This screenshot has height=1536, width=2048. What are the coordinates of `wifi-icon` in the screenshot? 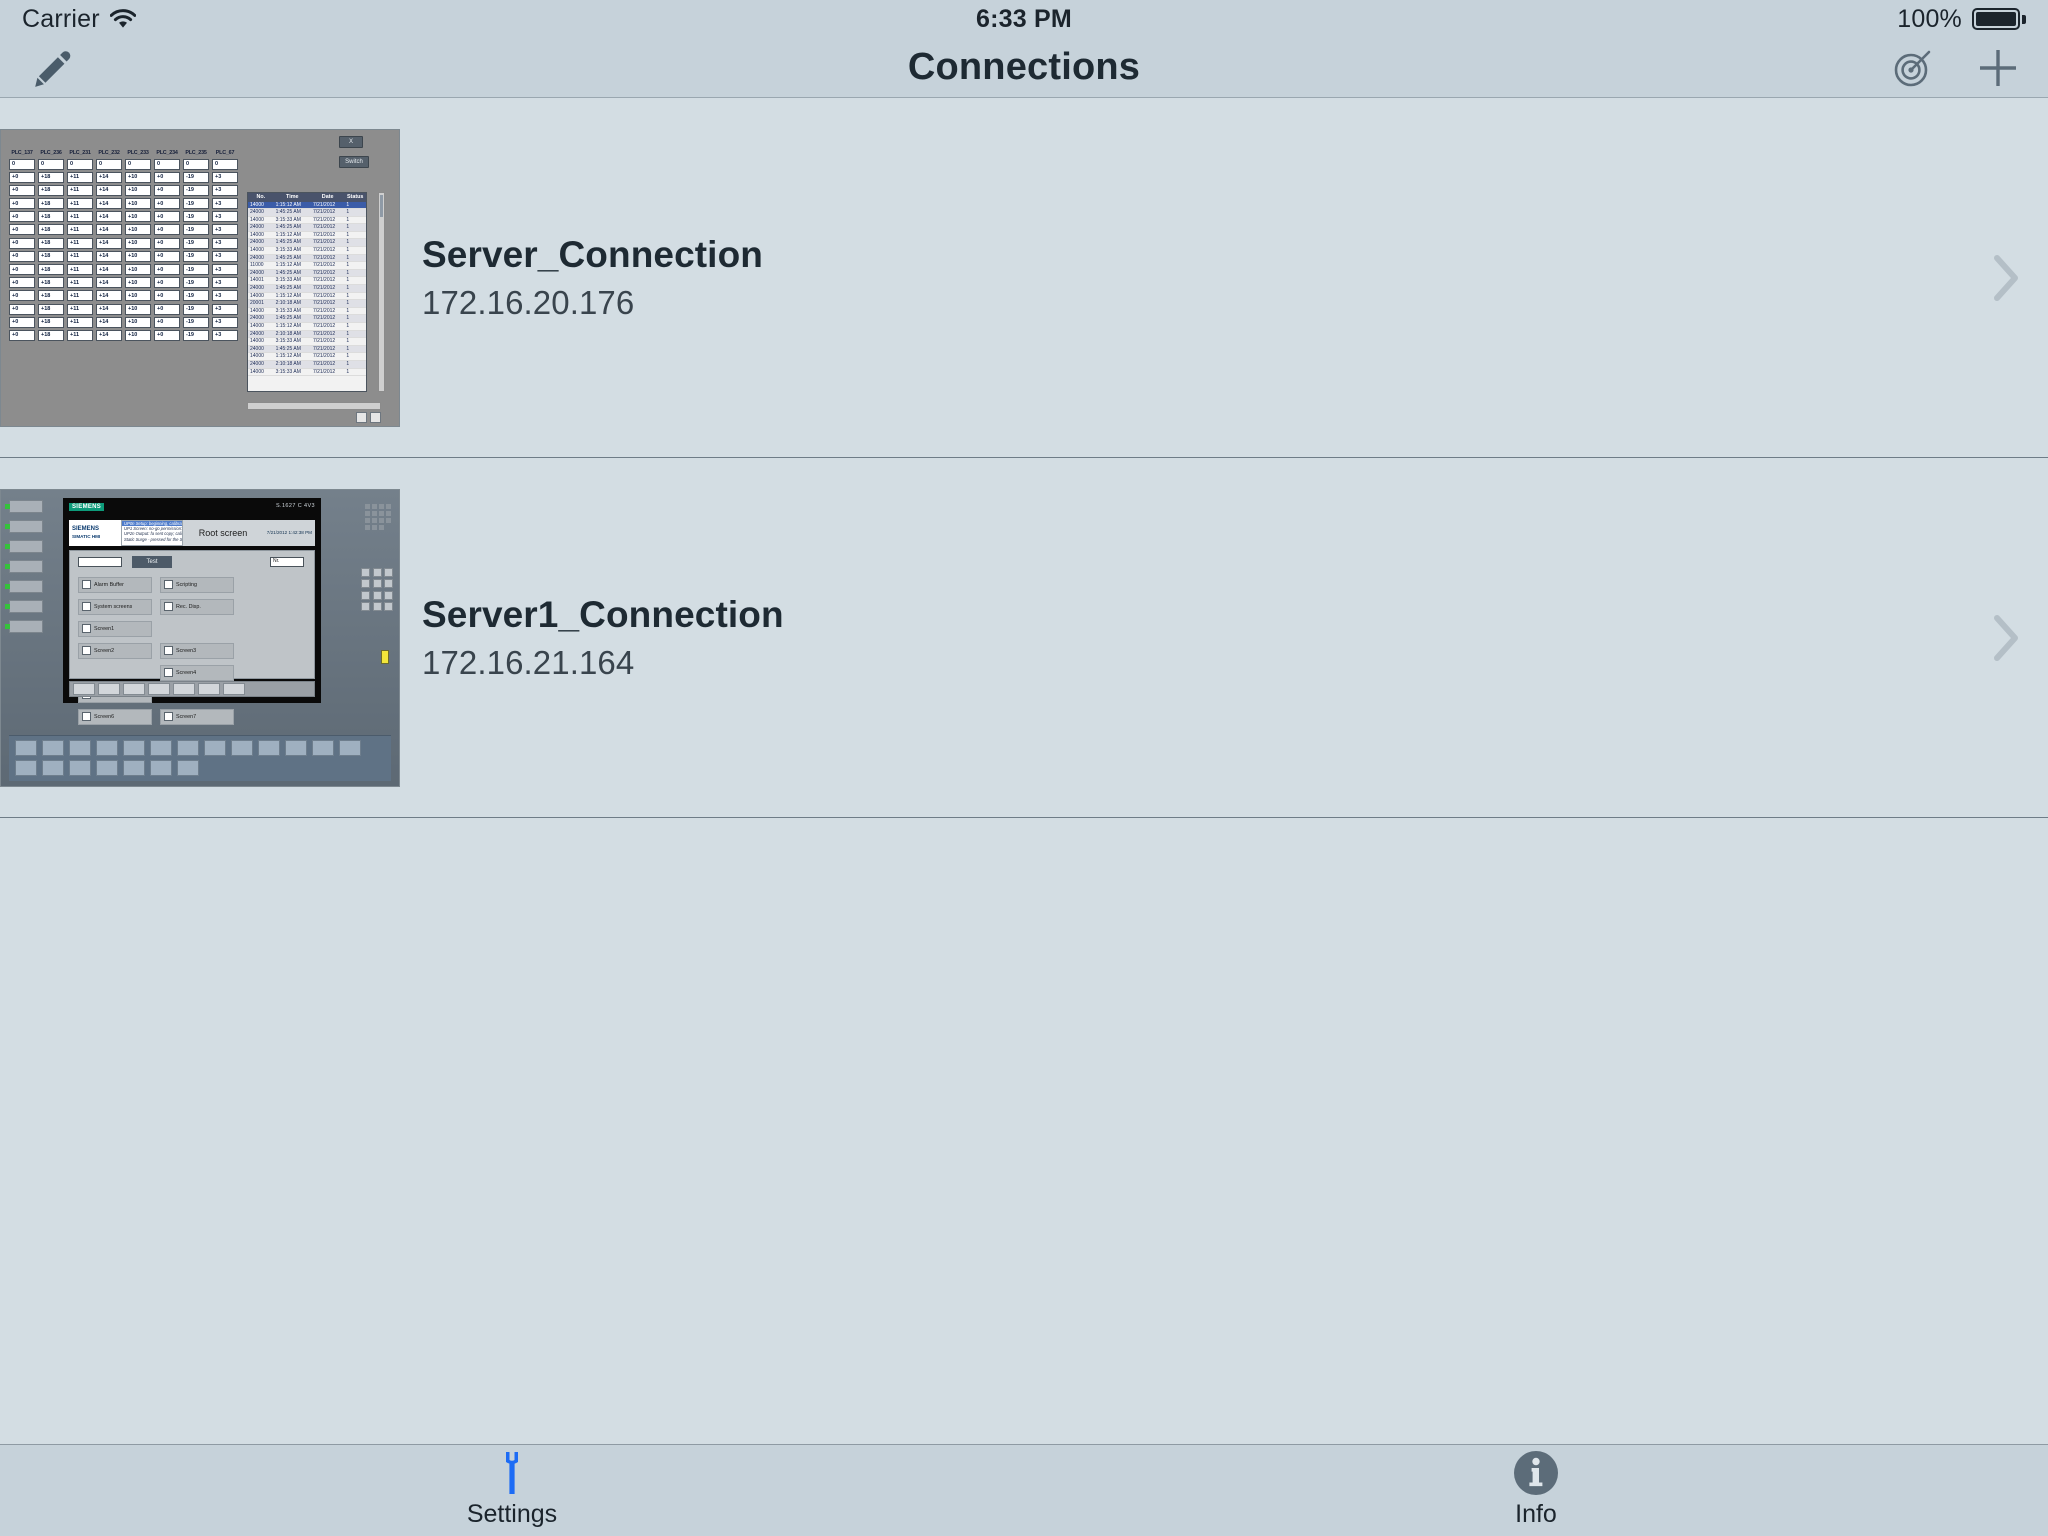 It's located at (122, 19).